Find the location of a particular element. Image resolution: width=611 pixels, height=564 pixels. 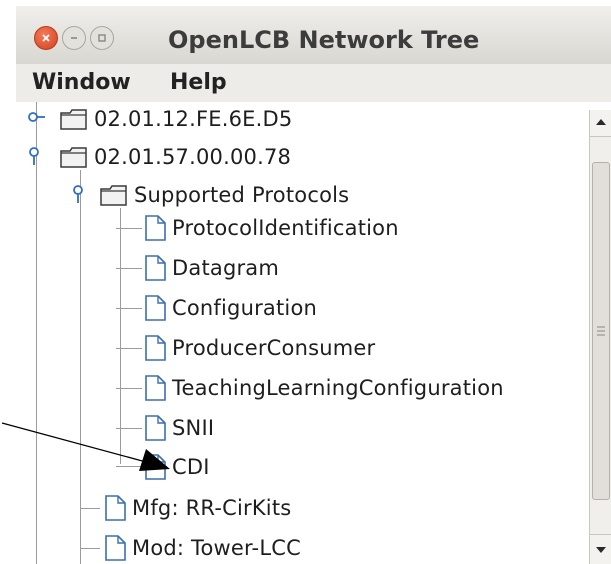

arrow-up-icon is located at coordinates (601, 122).